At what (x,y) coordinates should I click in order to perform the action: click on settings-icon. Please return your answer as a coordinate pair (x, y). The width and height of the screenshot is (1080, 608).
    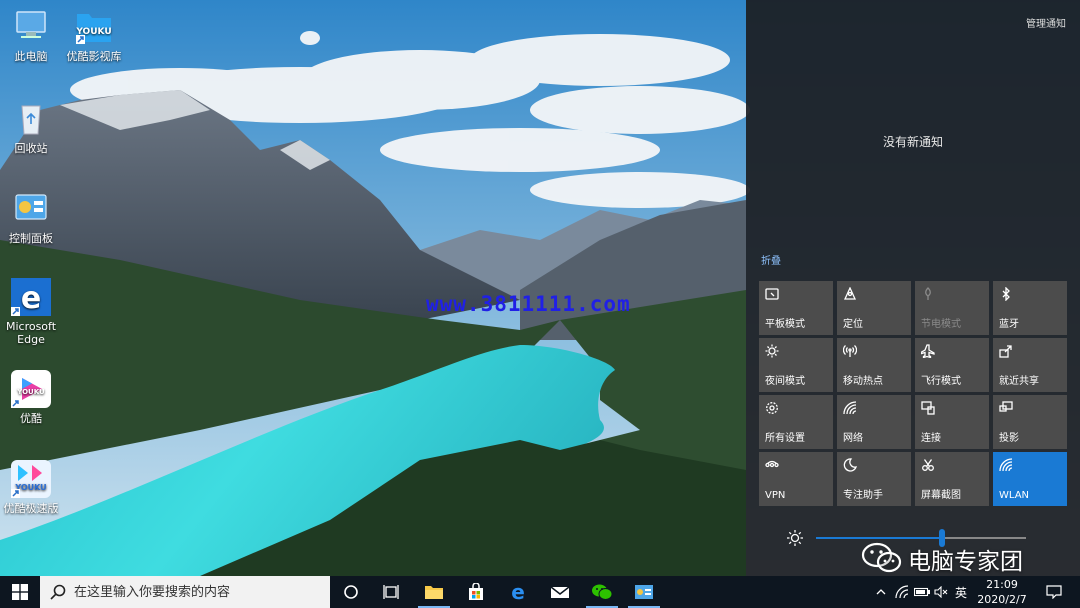
    Looking at the image, I should click on (772, 408).